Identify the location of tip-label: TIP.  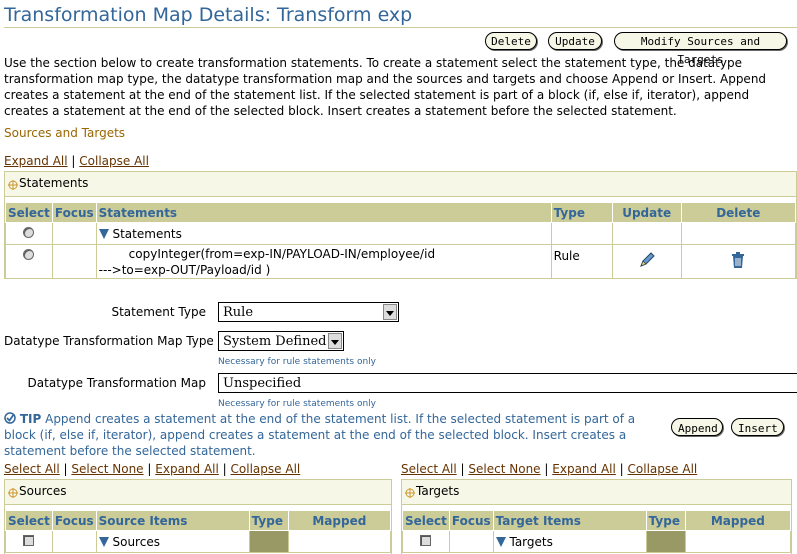
(30, 419).